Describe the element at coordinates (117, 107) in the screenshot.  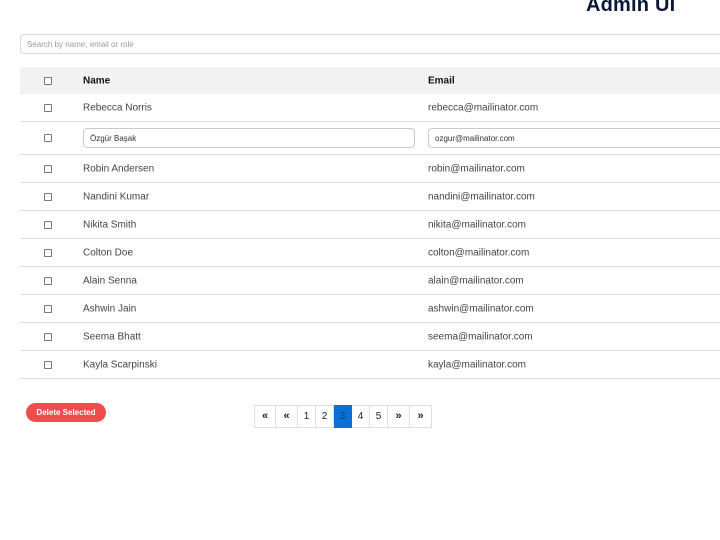
I see `user-name: Rebecca Norris` at that location.